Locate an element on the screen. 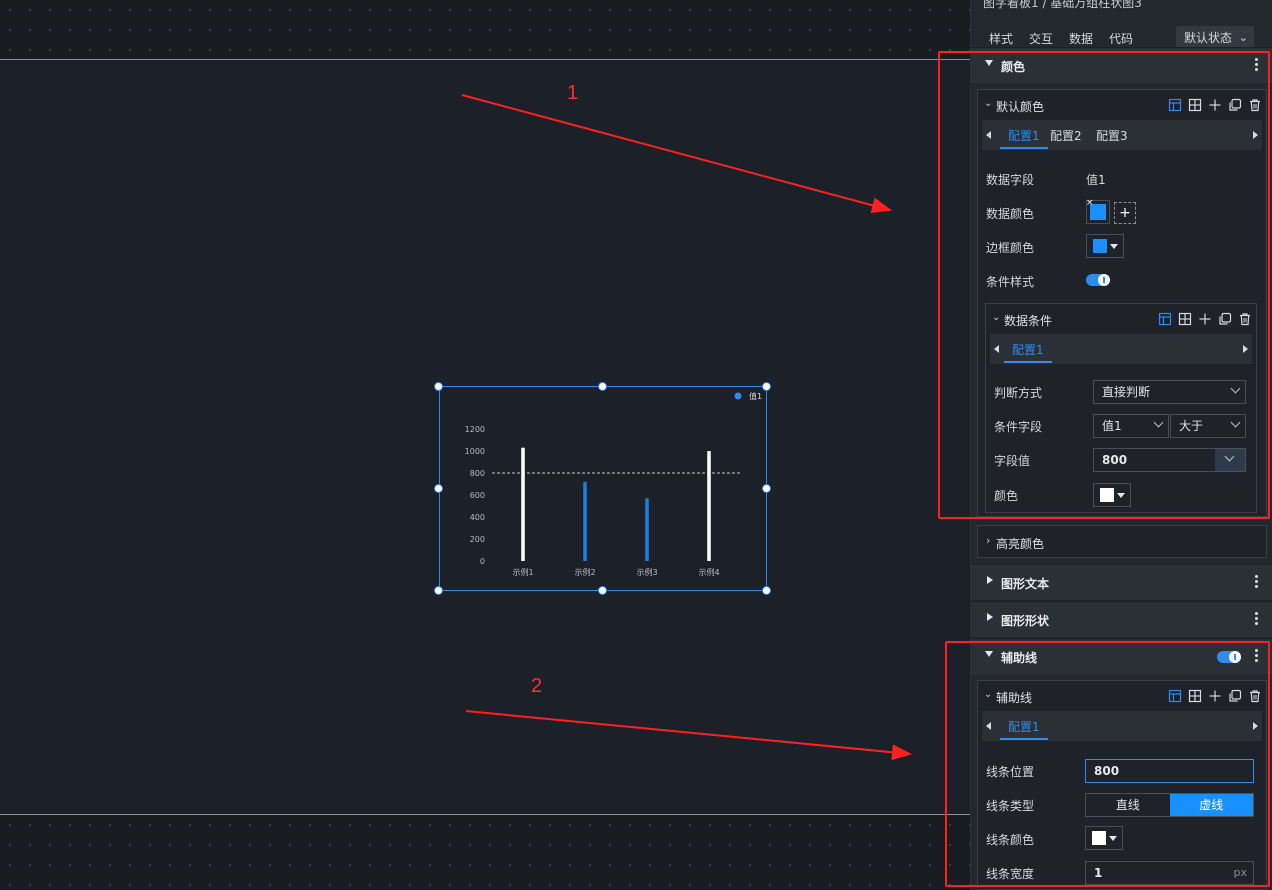 The width and height of the screenshot is (1272, 890). tab-config-2: 配置2 is located at coordinates (1066, 135).